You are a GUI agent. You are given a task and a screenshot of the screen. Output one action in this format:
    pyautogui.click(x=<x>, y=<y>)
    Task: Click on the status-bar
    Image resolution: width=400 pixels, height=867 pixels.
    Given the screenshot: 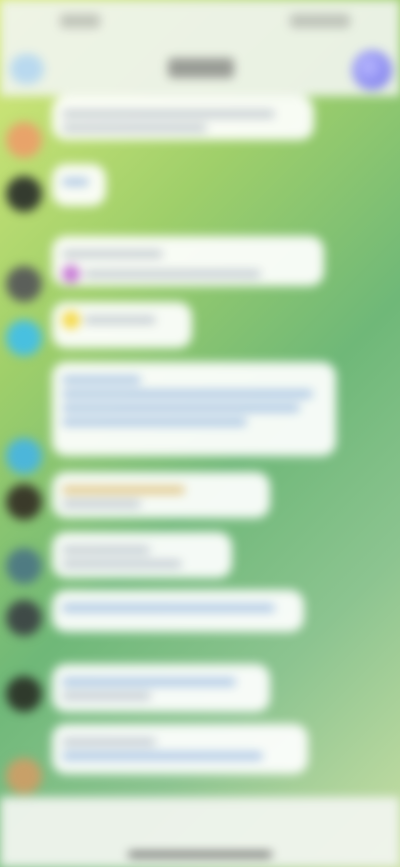 What is the action you would take?
    pyautogui.click(x=200, y=22)
    